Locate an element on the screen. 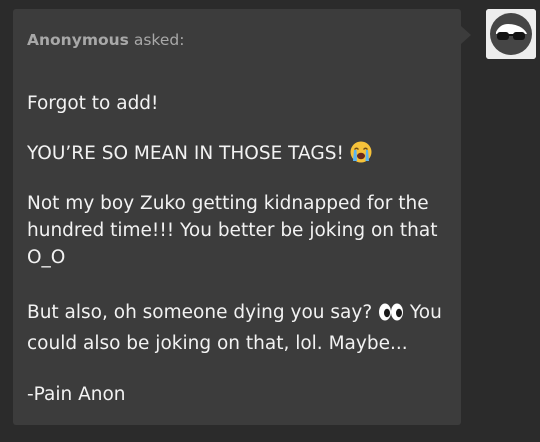 This screenshot has width=540, height=442. ask-paragraph: YOU’RE SO MEAN IN THOSE TAGS! is located at coordinates (239, 155).